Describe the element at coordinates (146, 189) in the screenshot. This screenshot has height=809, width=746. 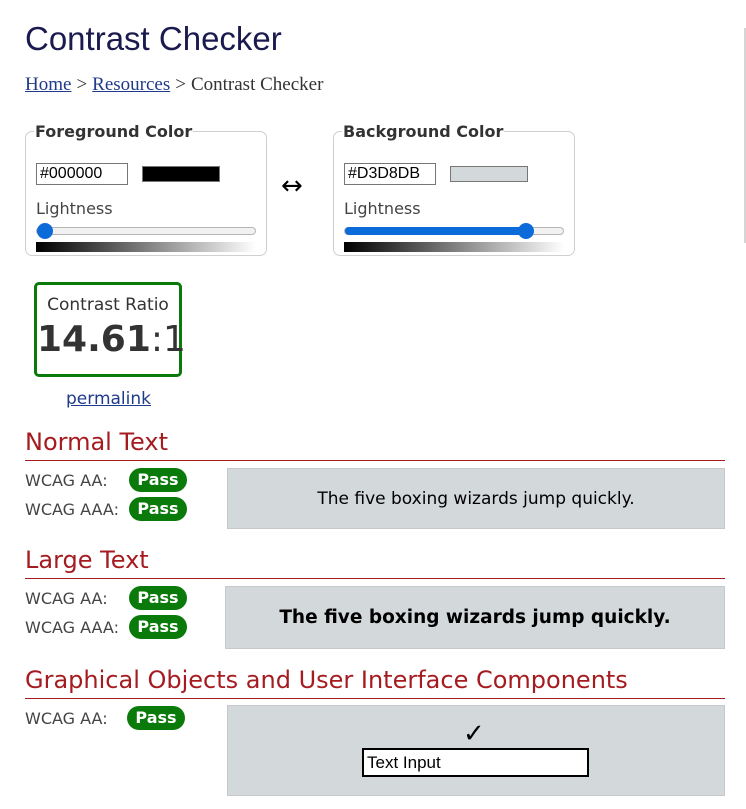
I see `foreground-color-group: Foreground Color Lightness` at that location.